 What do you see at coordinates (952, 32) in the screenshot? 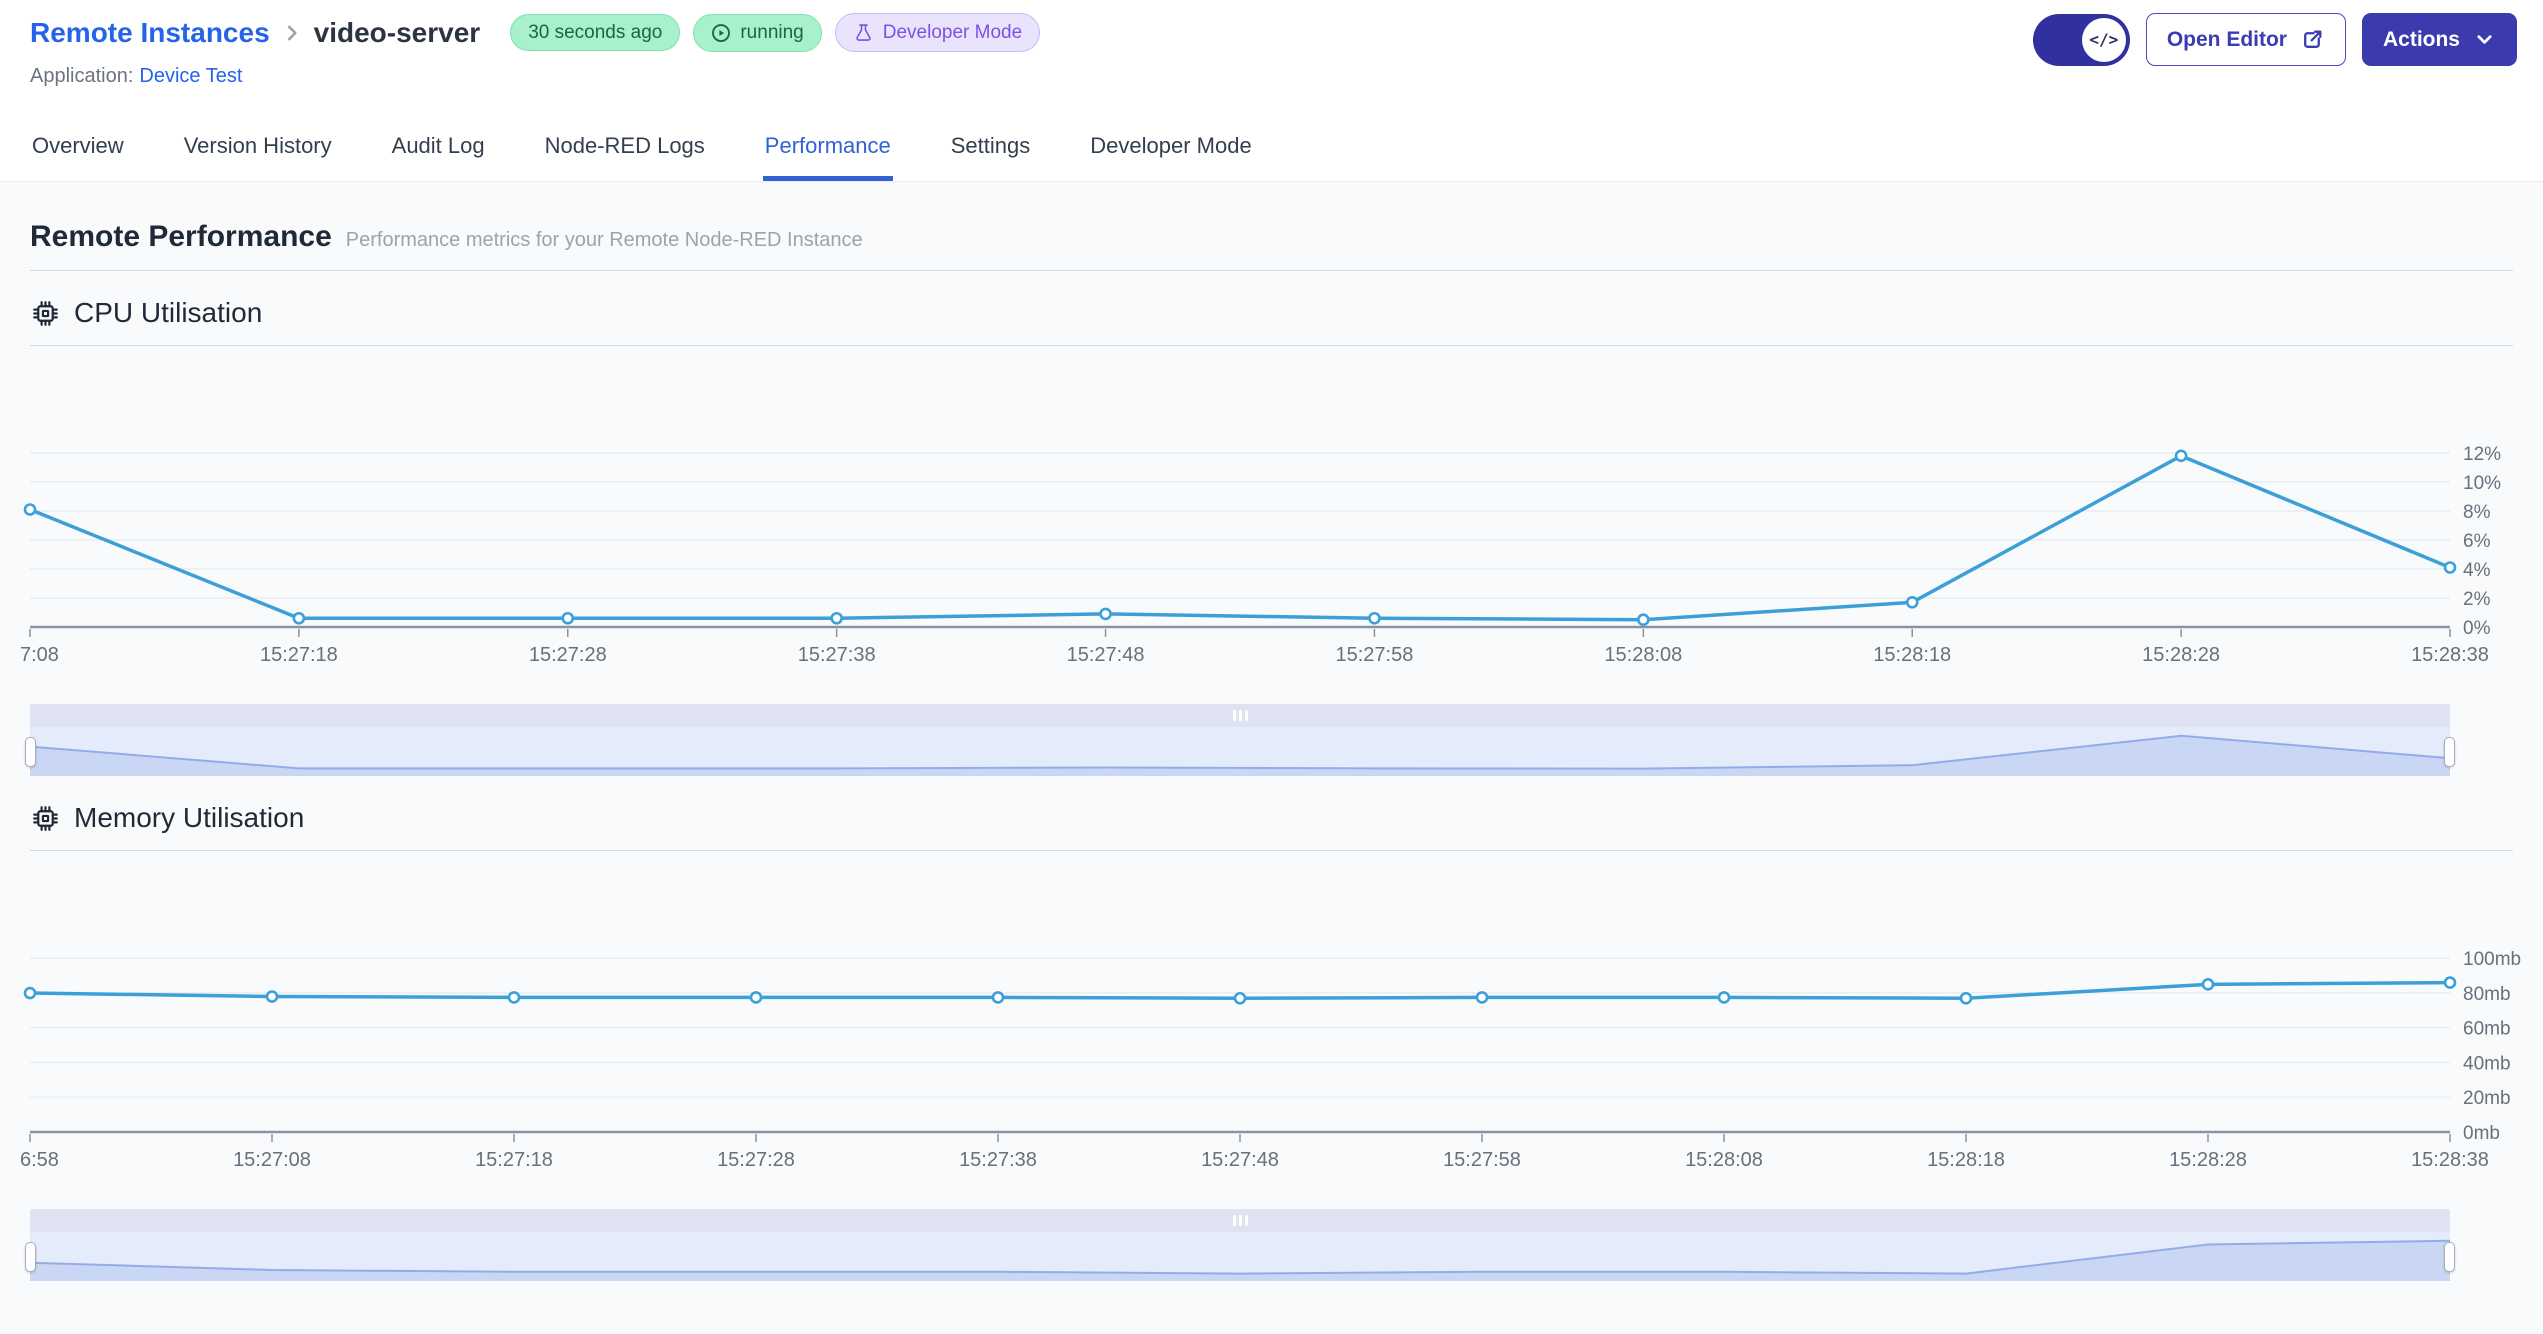
I see `developer-mode-text: Developer Mode` at bounding box center [952, 32].